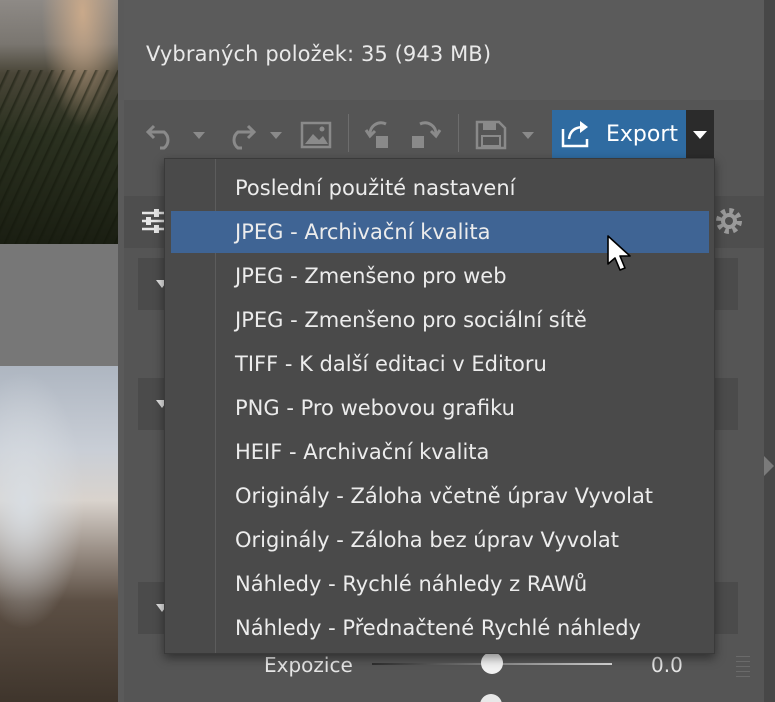  I want to click on export-preset-item: Originály - Záloha včetně úprav Vyvolat, so click(440, 496).